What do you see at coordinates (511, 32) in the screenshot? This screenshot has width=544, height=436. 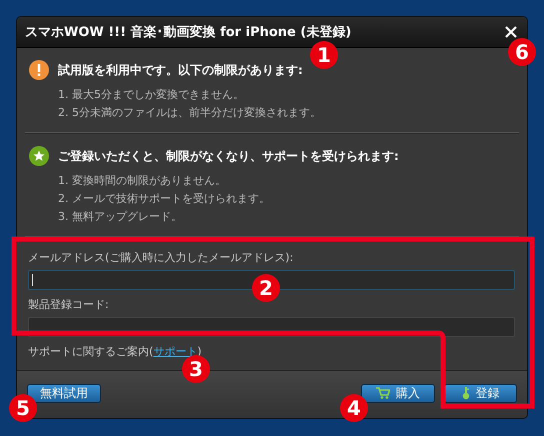 I see `close-icon` at bounding box center [511, 32].